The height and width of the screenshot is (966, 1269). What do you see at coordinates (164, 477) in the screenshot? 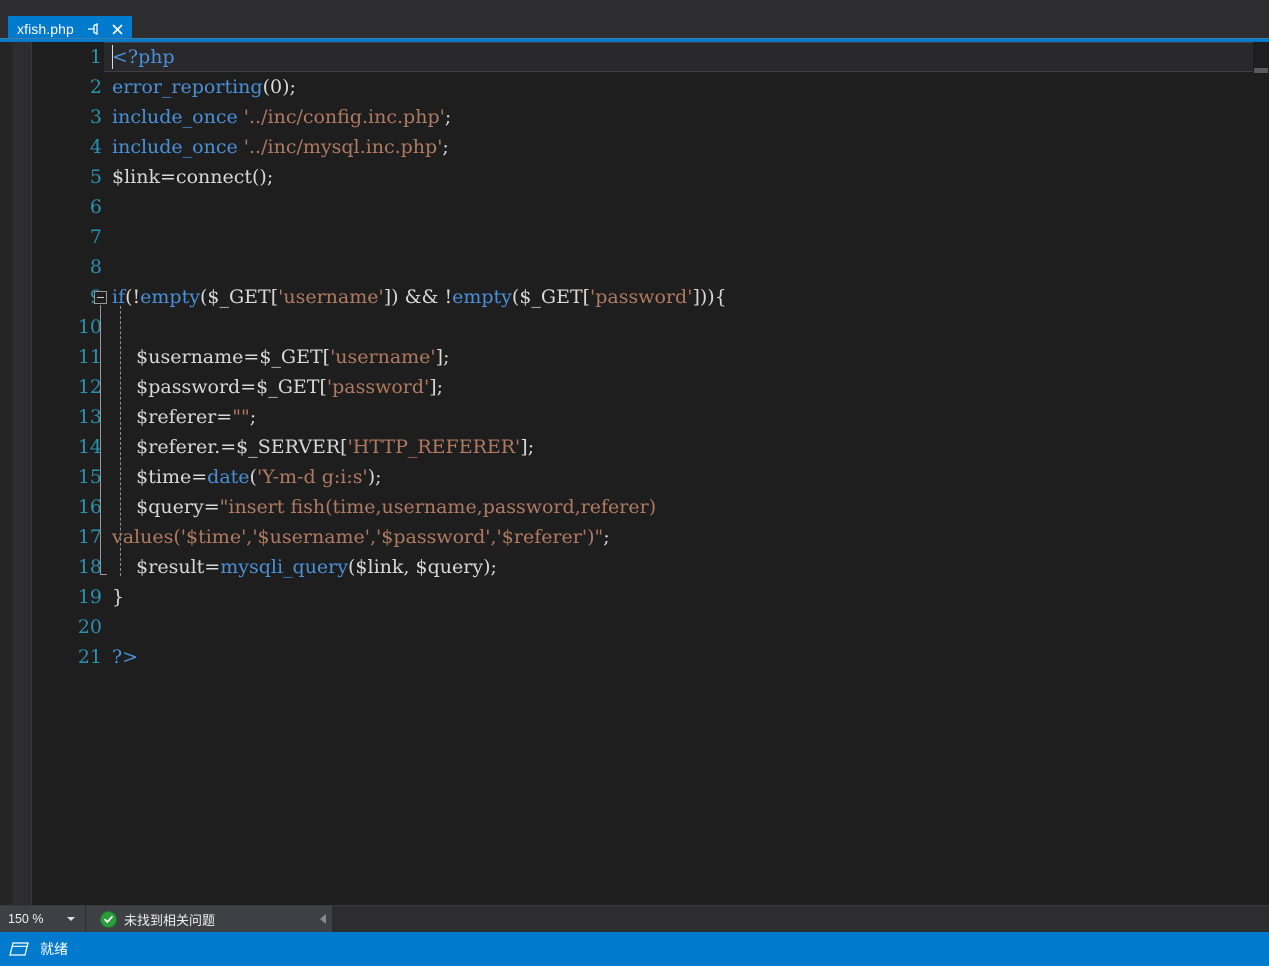
I see `token-var: $time` at bounding box center [164, 477].